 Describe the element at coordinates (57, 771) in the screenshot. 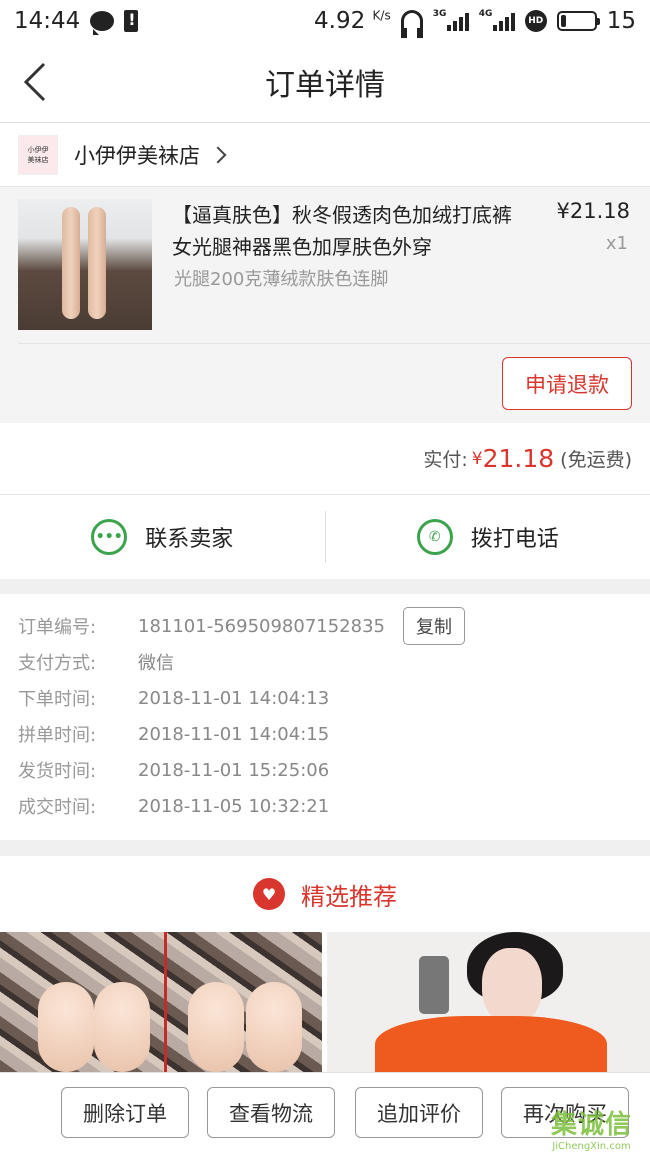

I see `ship-time-label: 发货时间:` at that location.